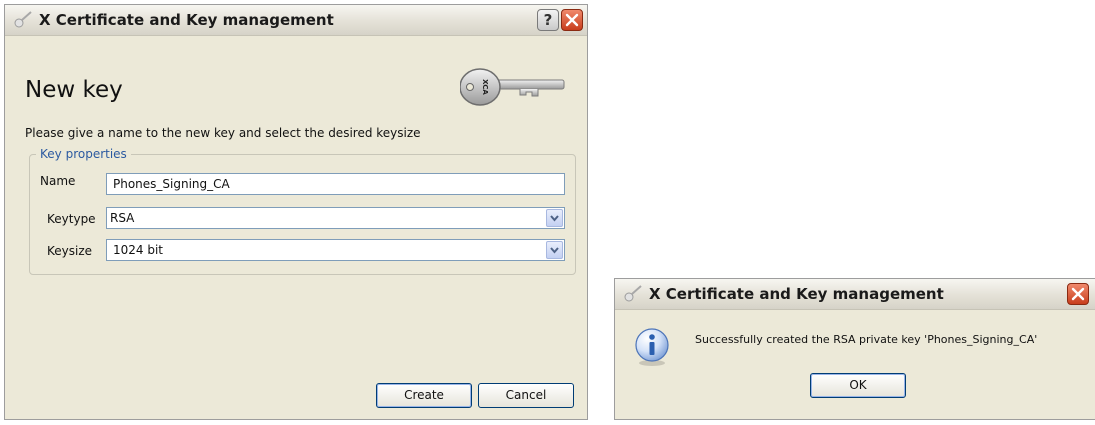 The width and height of the screenshot is (1095, 425). I want to click on cancel-button: Cancel, so click(526, 395).